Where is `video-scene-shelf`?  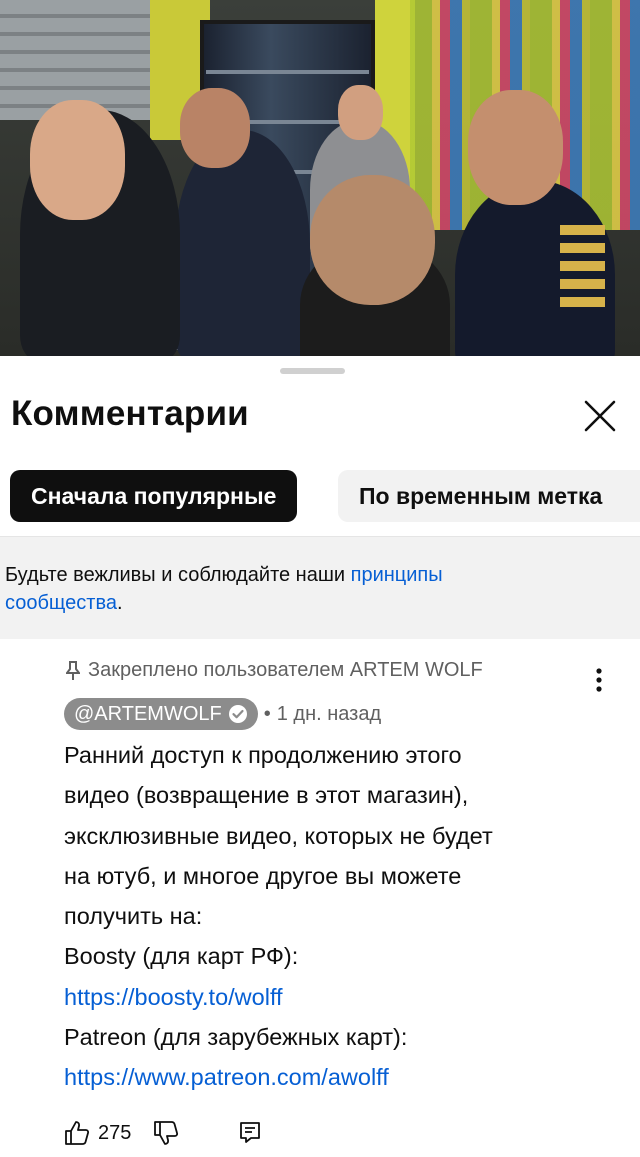
video-scene-shelf is located at coordinates (287, 72).